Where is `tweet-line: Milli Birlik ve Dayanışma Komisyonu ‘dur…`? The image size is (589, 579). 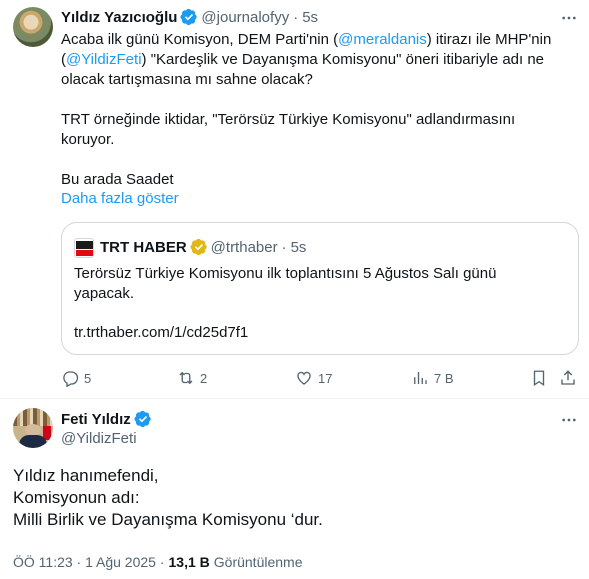
tweet-line: Milli Birlik ve Dayanışma Komisyonu ‘dur… is located at coordinates (168, 519).